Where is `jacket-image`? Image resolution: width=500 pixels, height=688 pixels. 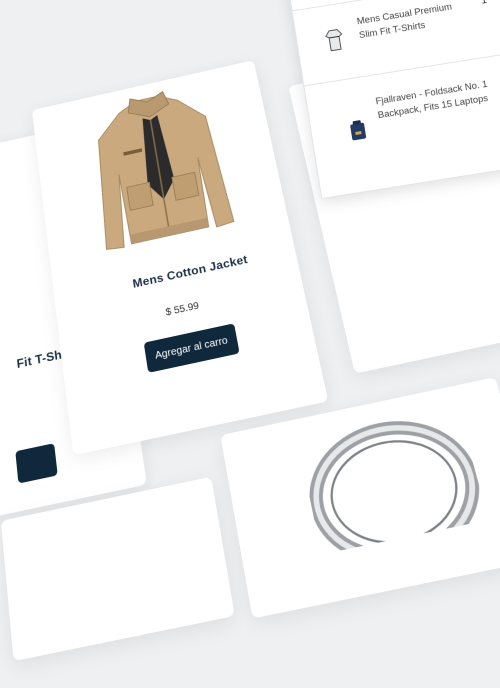
jacket-image is located at coordinates (161, 169).